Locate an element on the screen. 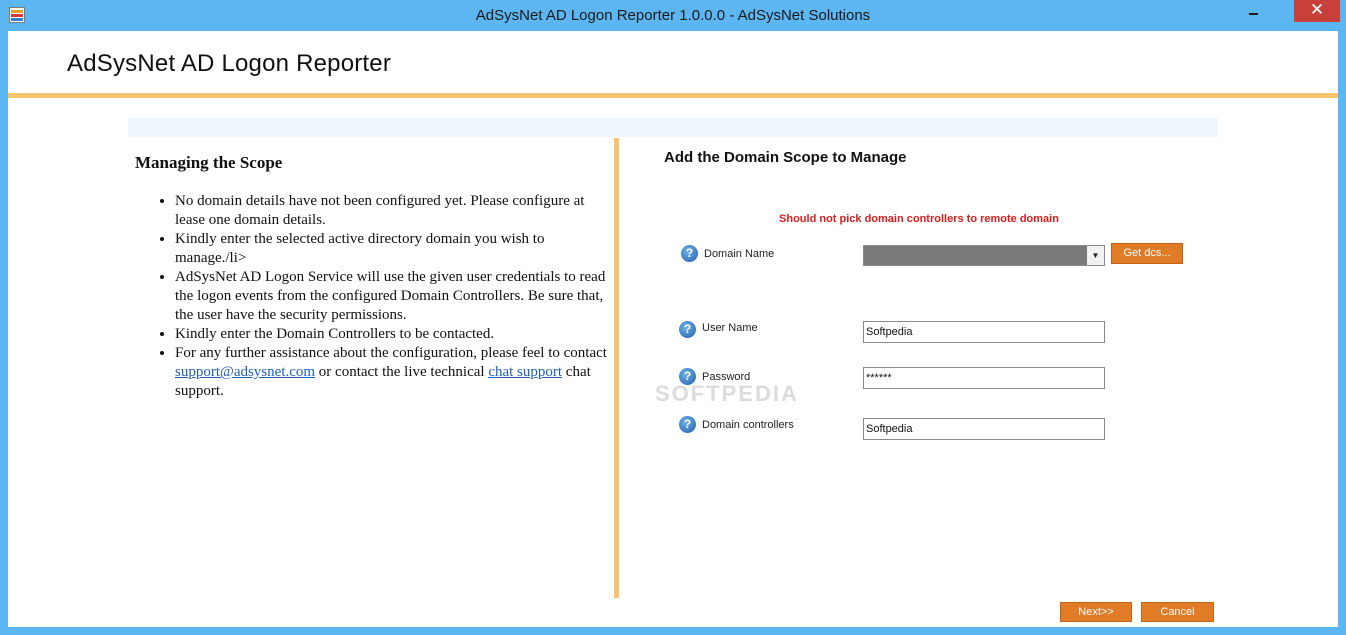 The image size is (1346, 635). minimize-button is located at coordinates (1253, 11).